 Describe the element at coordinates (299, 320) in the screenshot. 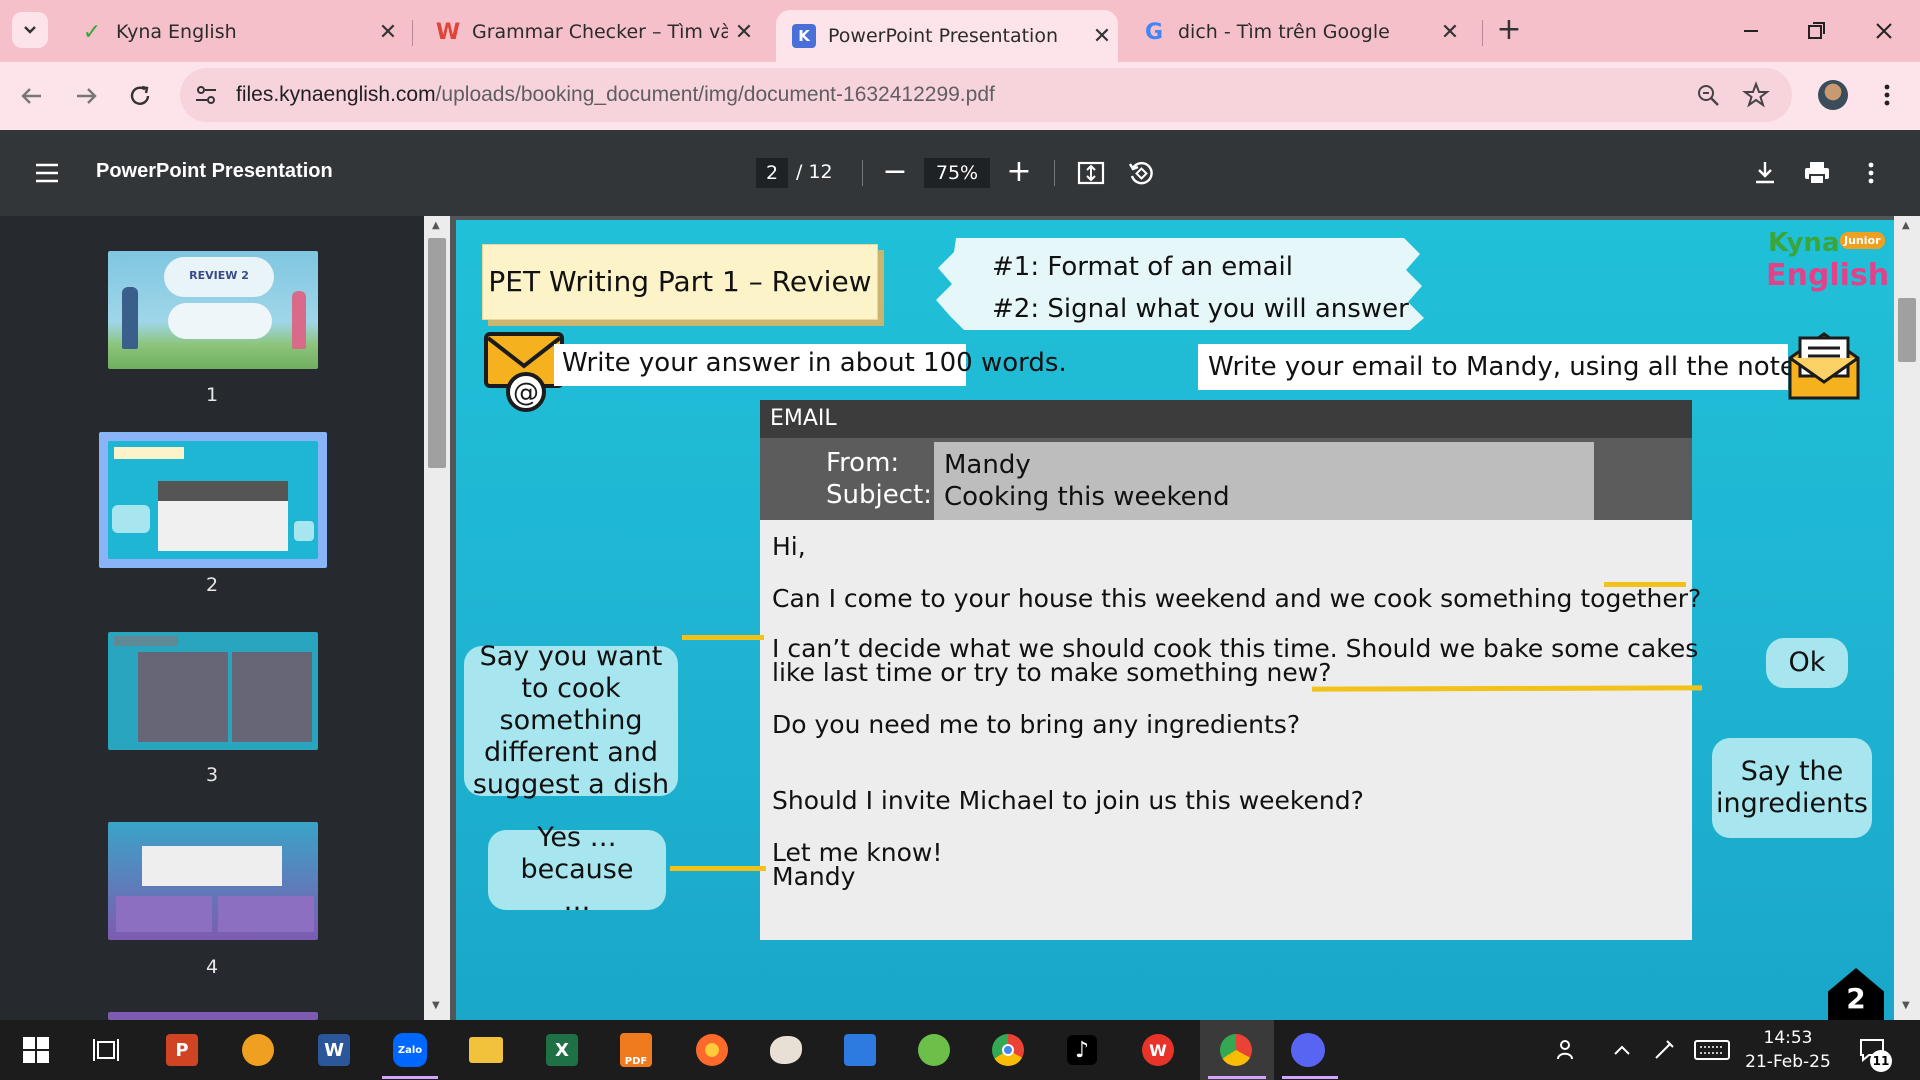

I see `thumbnail-girl-figure` at that location.